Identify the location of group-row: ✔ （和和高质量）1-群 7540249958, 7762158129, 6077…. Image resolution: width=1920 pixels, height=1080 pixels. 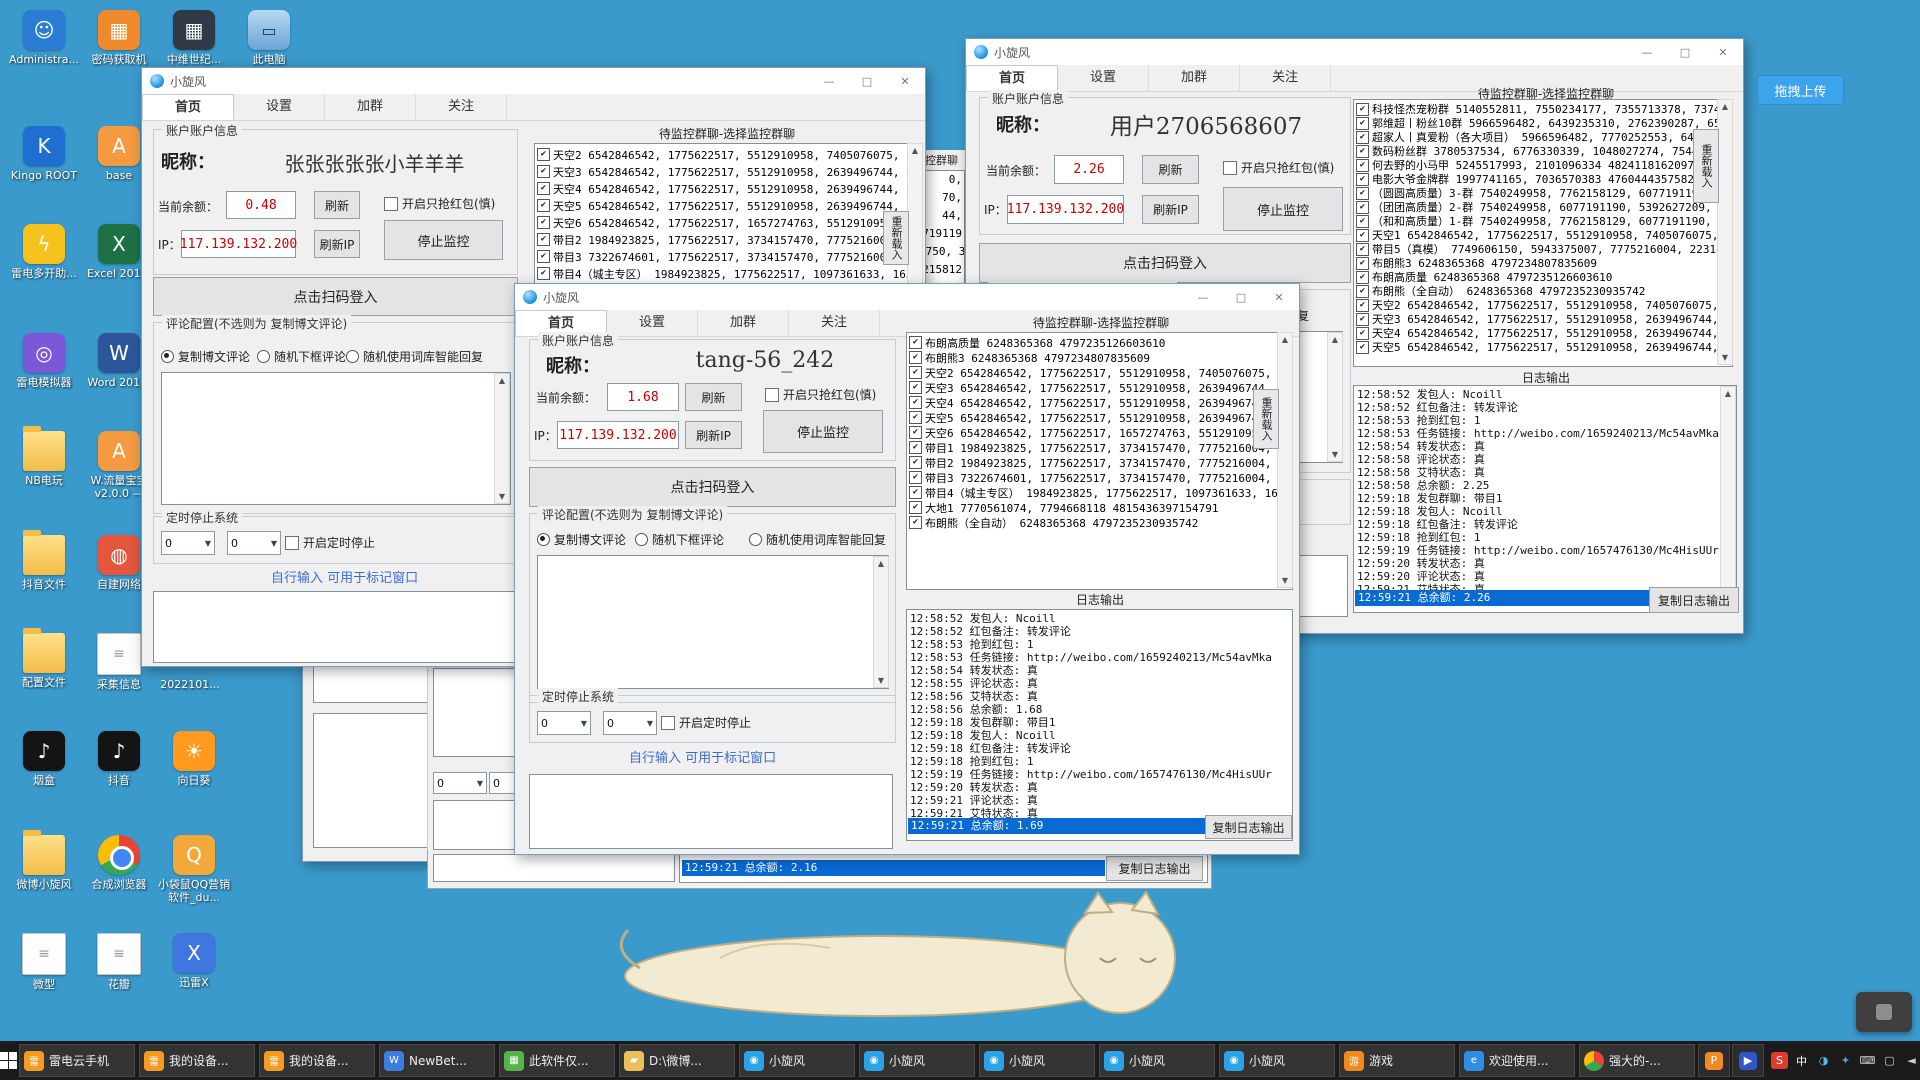
(1543, 221).